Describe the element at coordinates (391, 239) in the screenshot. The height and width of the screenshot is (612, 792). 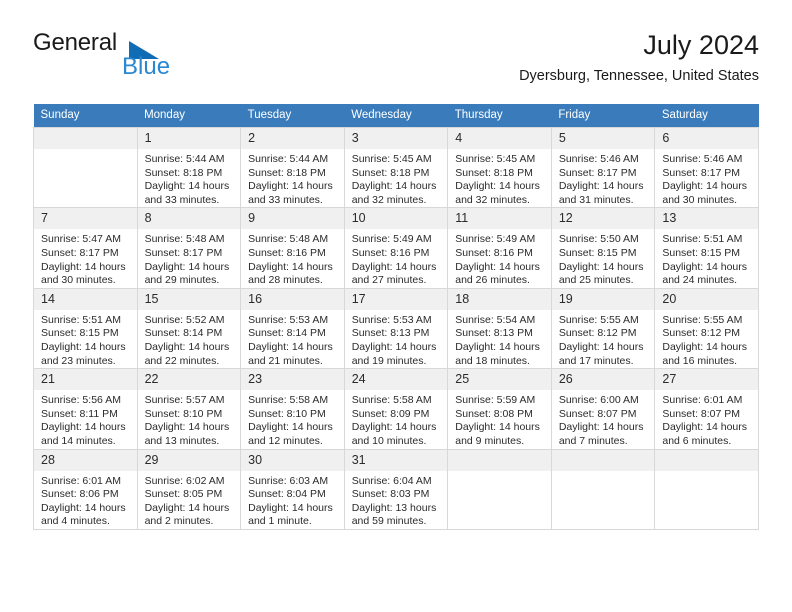
I see `sunrise-text: Sunrise: 5:49 AM` at that location.